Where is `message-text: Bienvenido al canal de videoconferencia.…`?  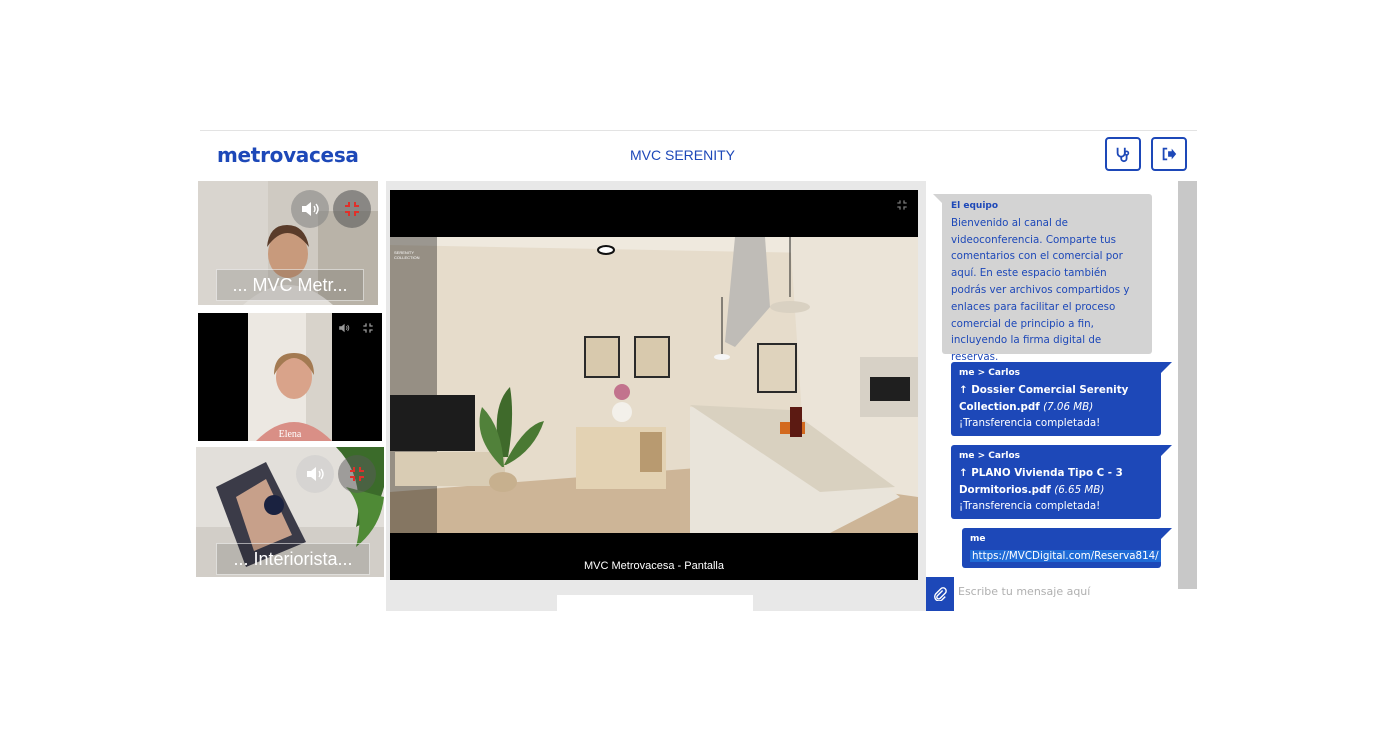 message-text: Bienvenido al canal de videoconferencia.… is located at coordinates (1040, 290).